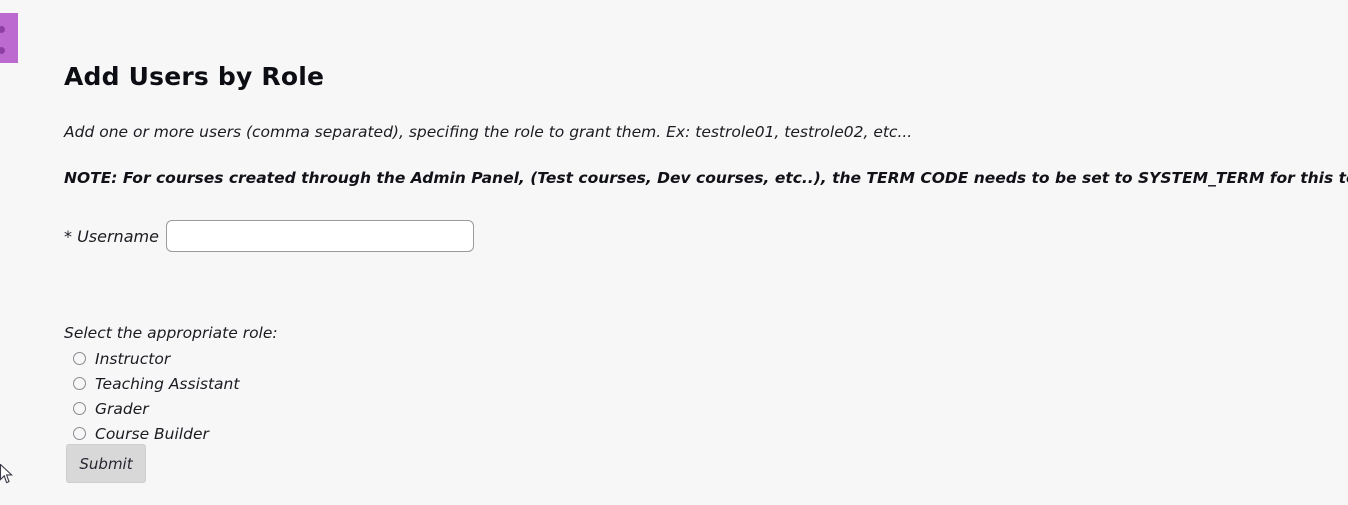  What do you see at coordinates (122, 408) in the screenshot?
I see `radio-label: Grader` at bounding box center [122, 408].